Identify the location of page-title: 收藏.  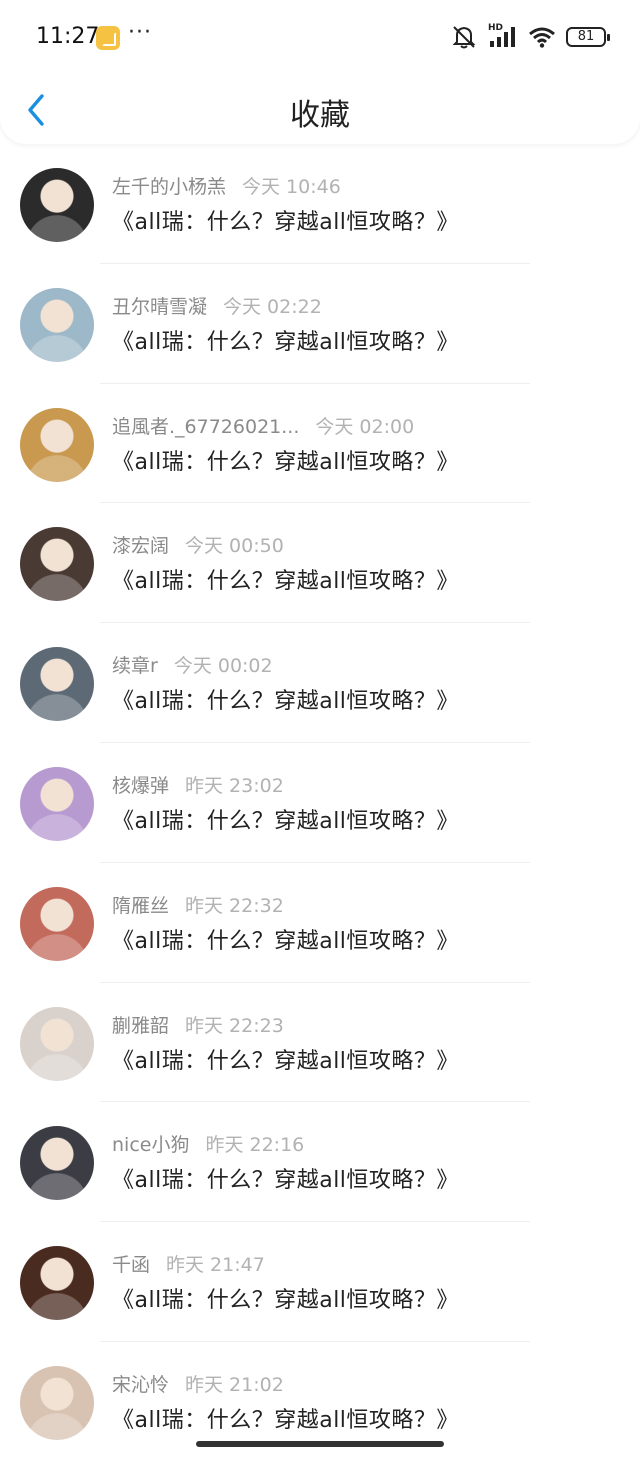
(320, 115).